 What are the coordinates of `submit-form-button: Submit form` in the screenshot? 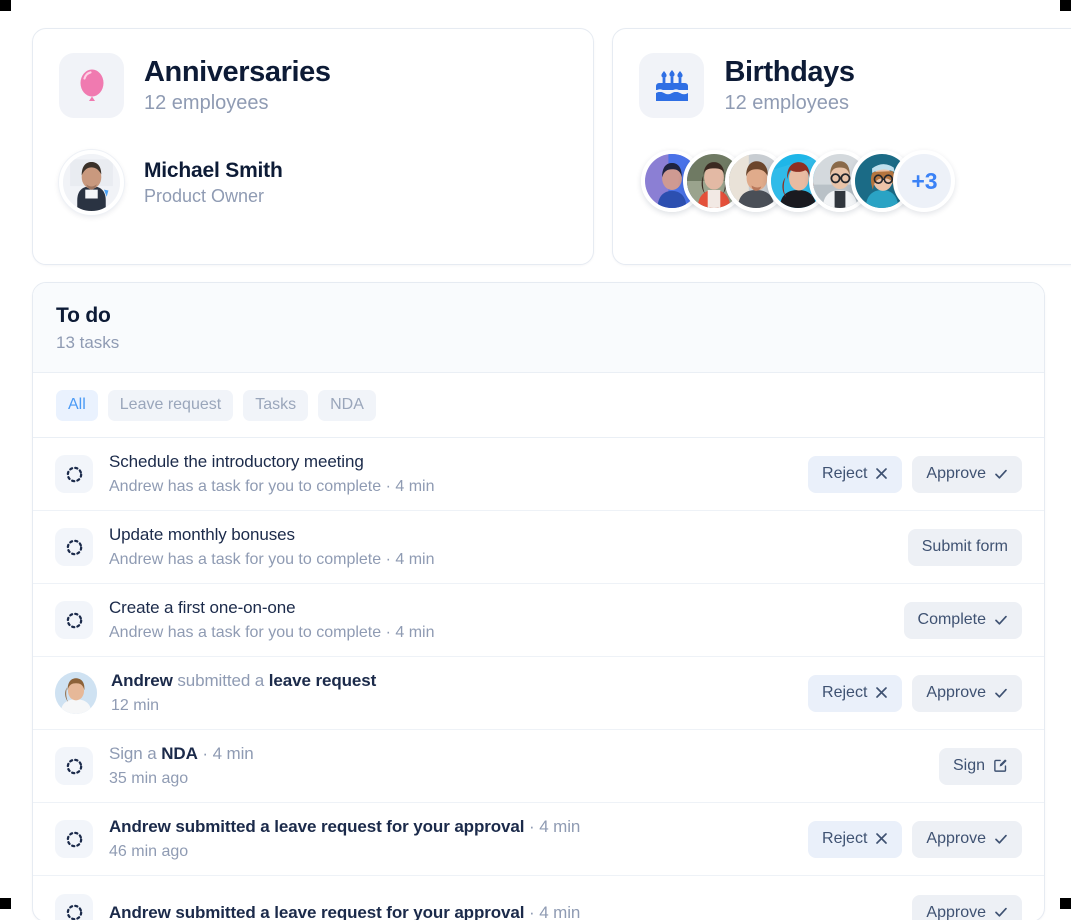 It's located at (964, 547).